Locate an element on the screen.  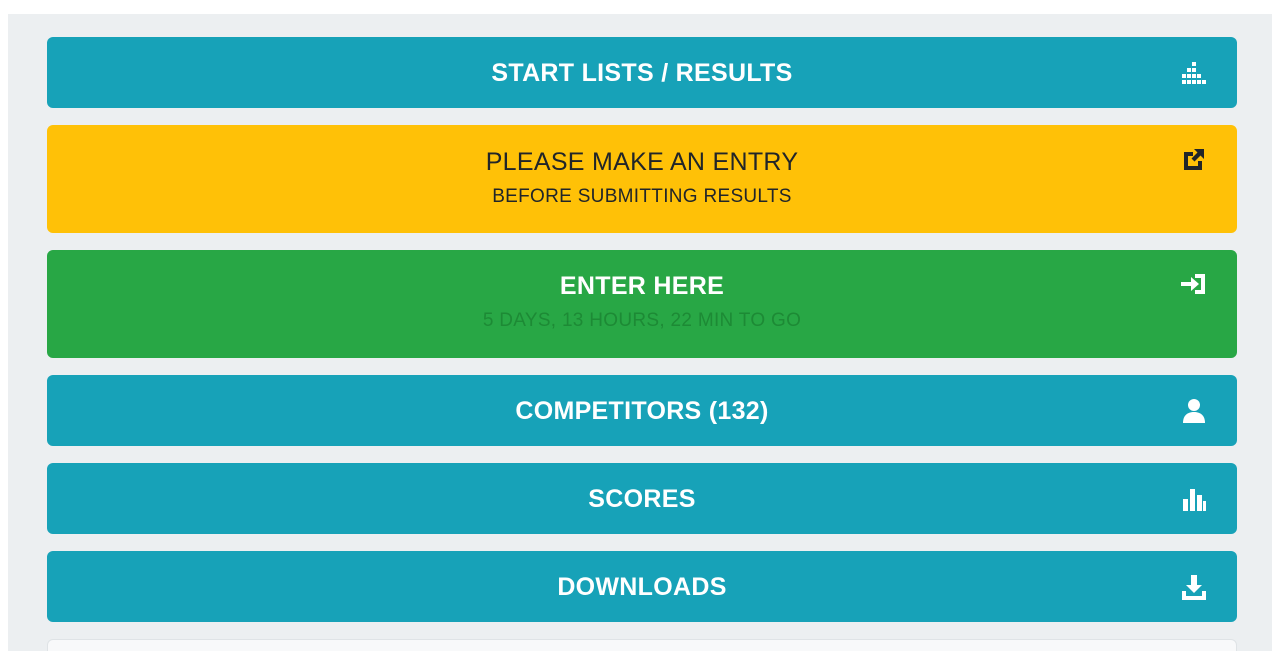
bottom-card is located at coordinates (642, 645).